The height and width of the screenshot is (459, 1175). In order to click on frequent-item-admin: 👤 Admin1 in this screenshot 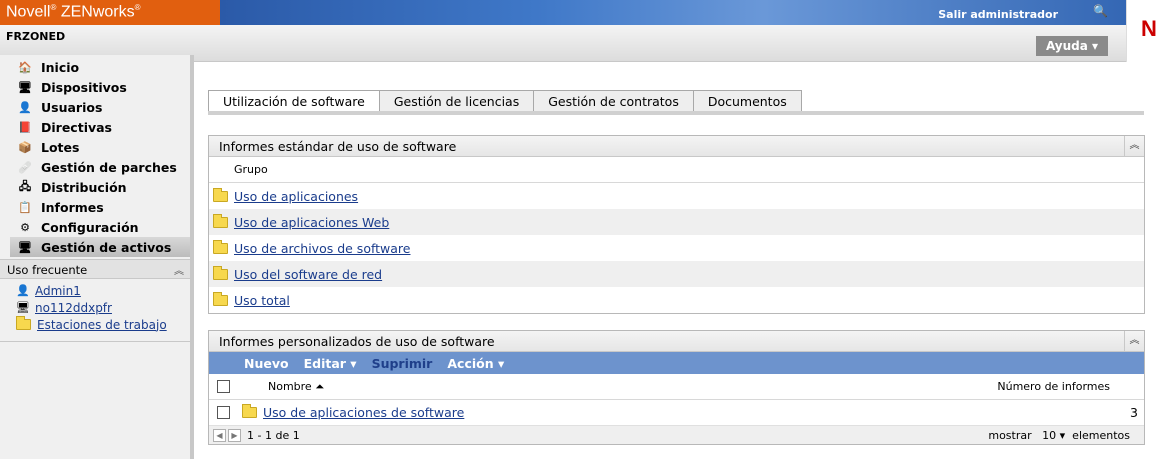, I will do `click(95, 290)`.